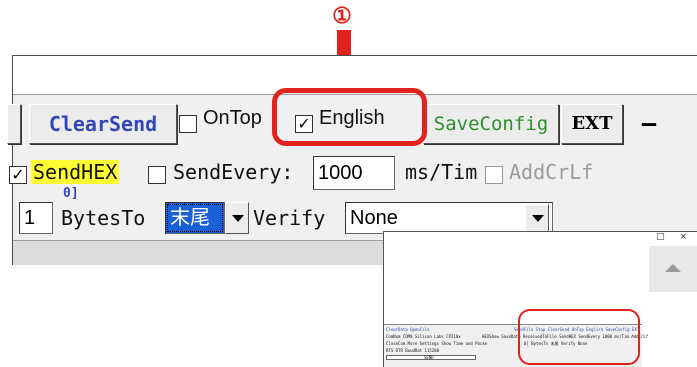 The height and width of the screenshot is (367, 697). What do you see at coordinates (103, 218) in the screenshot?
I see `bytesto-label: BytesTo` at bounding box center [103, 218].